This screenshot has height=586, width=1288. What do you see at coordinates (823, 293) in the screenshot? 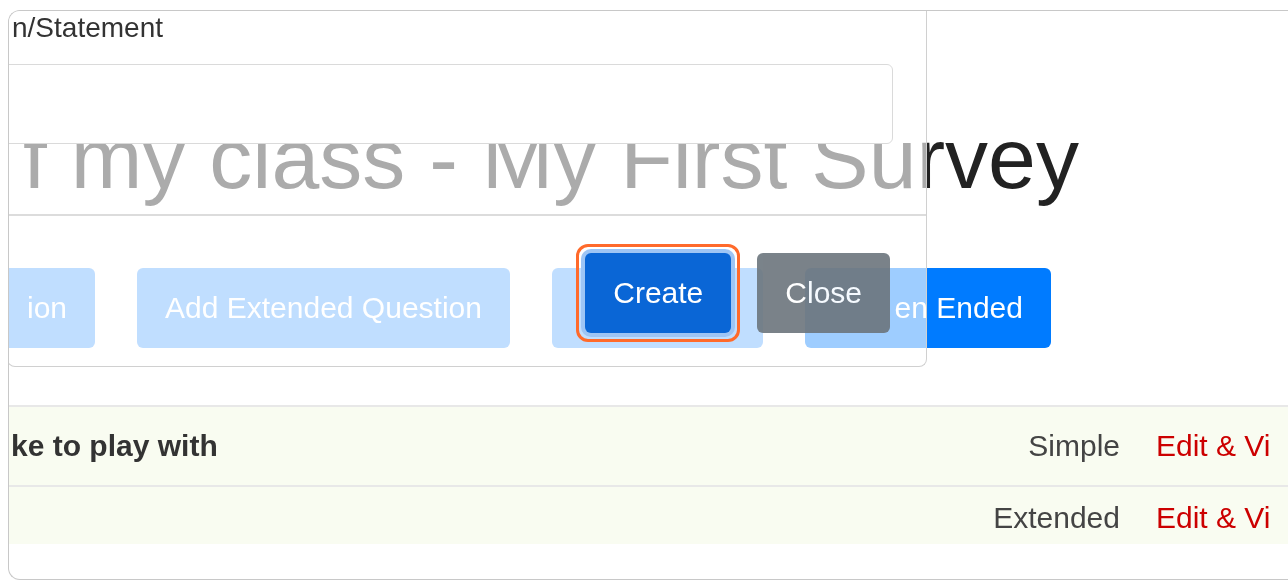
I see `close-button: Close` at bounding box center [823, 293].